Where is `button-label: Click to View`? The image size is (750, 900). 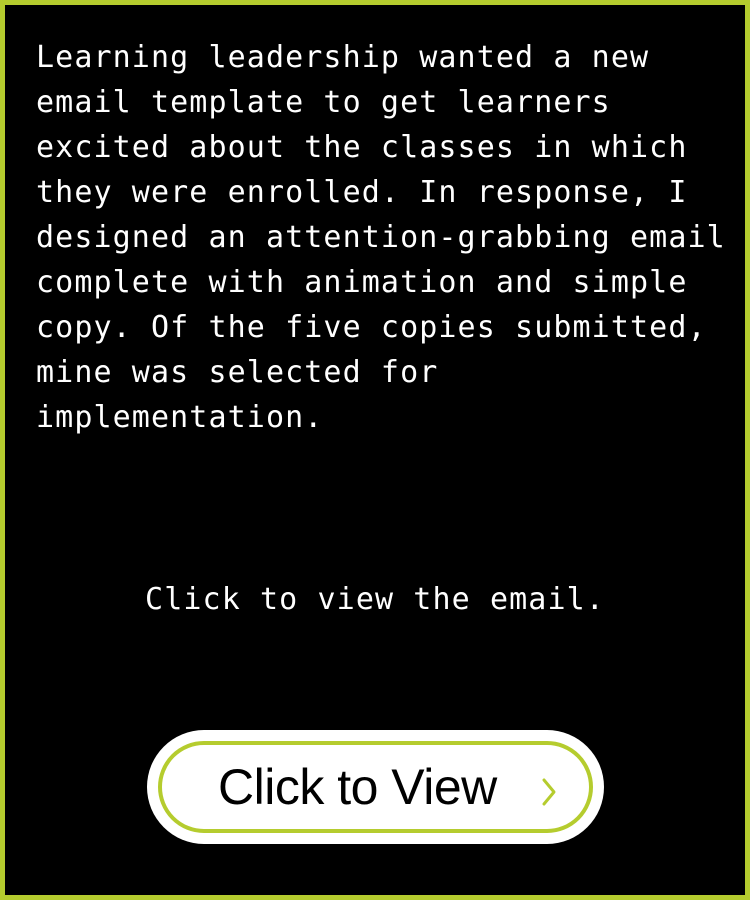 button-label: Click to View is located at coordinates (357, 787).